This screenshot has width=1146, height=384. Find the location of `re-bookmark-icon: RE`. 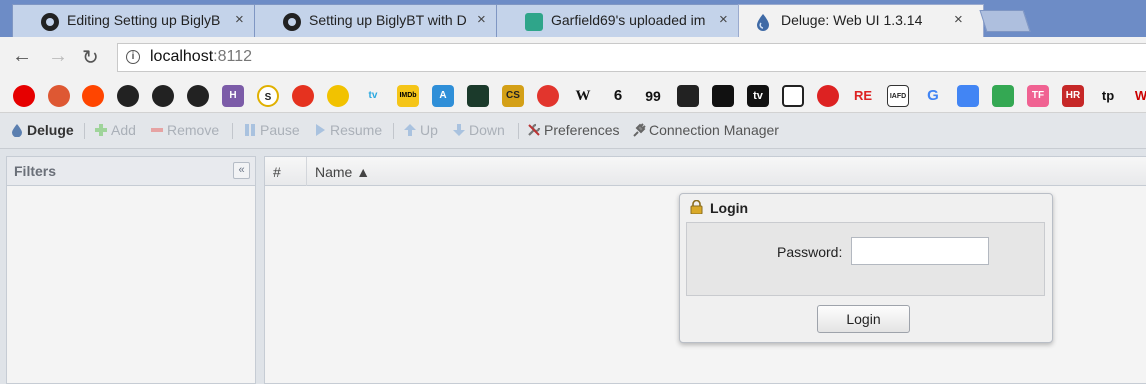

re-bookmark-icon: RE is located at coordinates (863, 96).